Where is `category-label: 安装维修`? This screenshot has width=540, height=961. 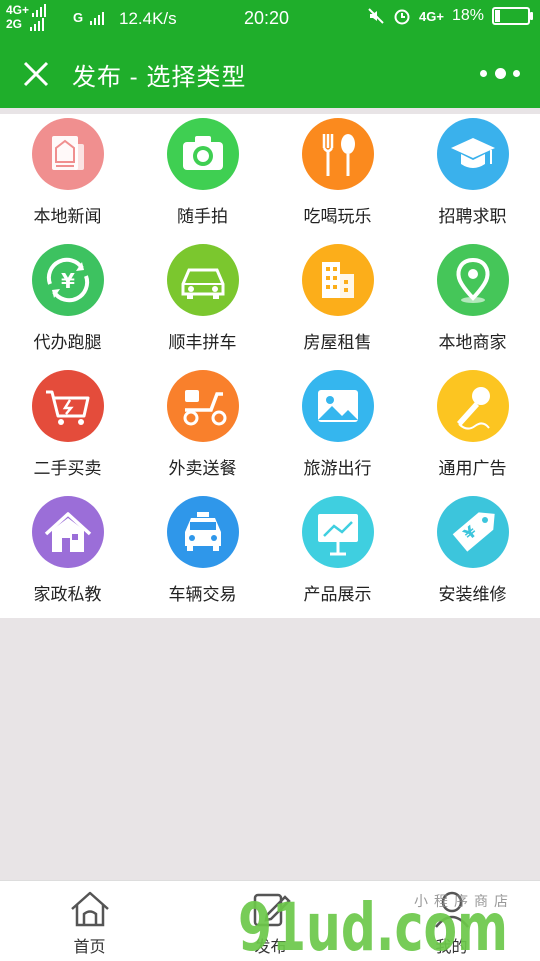
category-label: 安装维修 is located at coordinates (472, 594).